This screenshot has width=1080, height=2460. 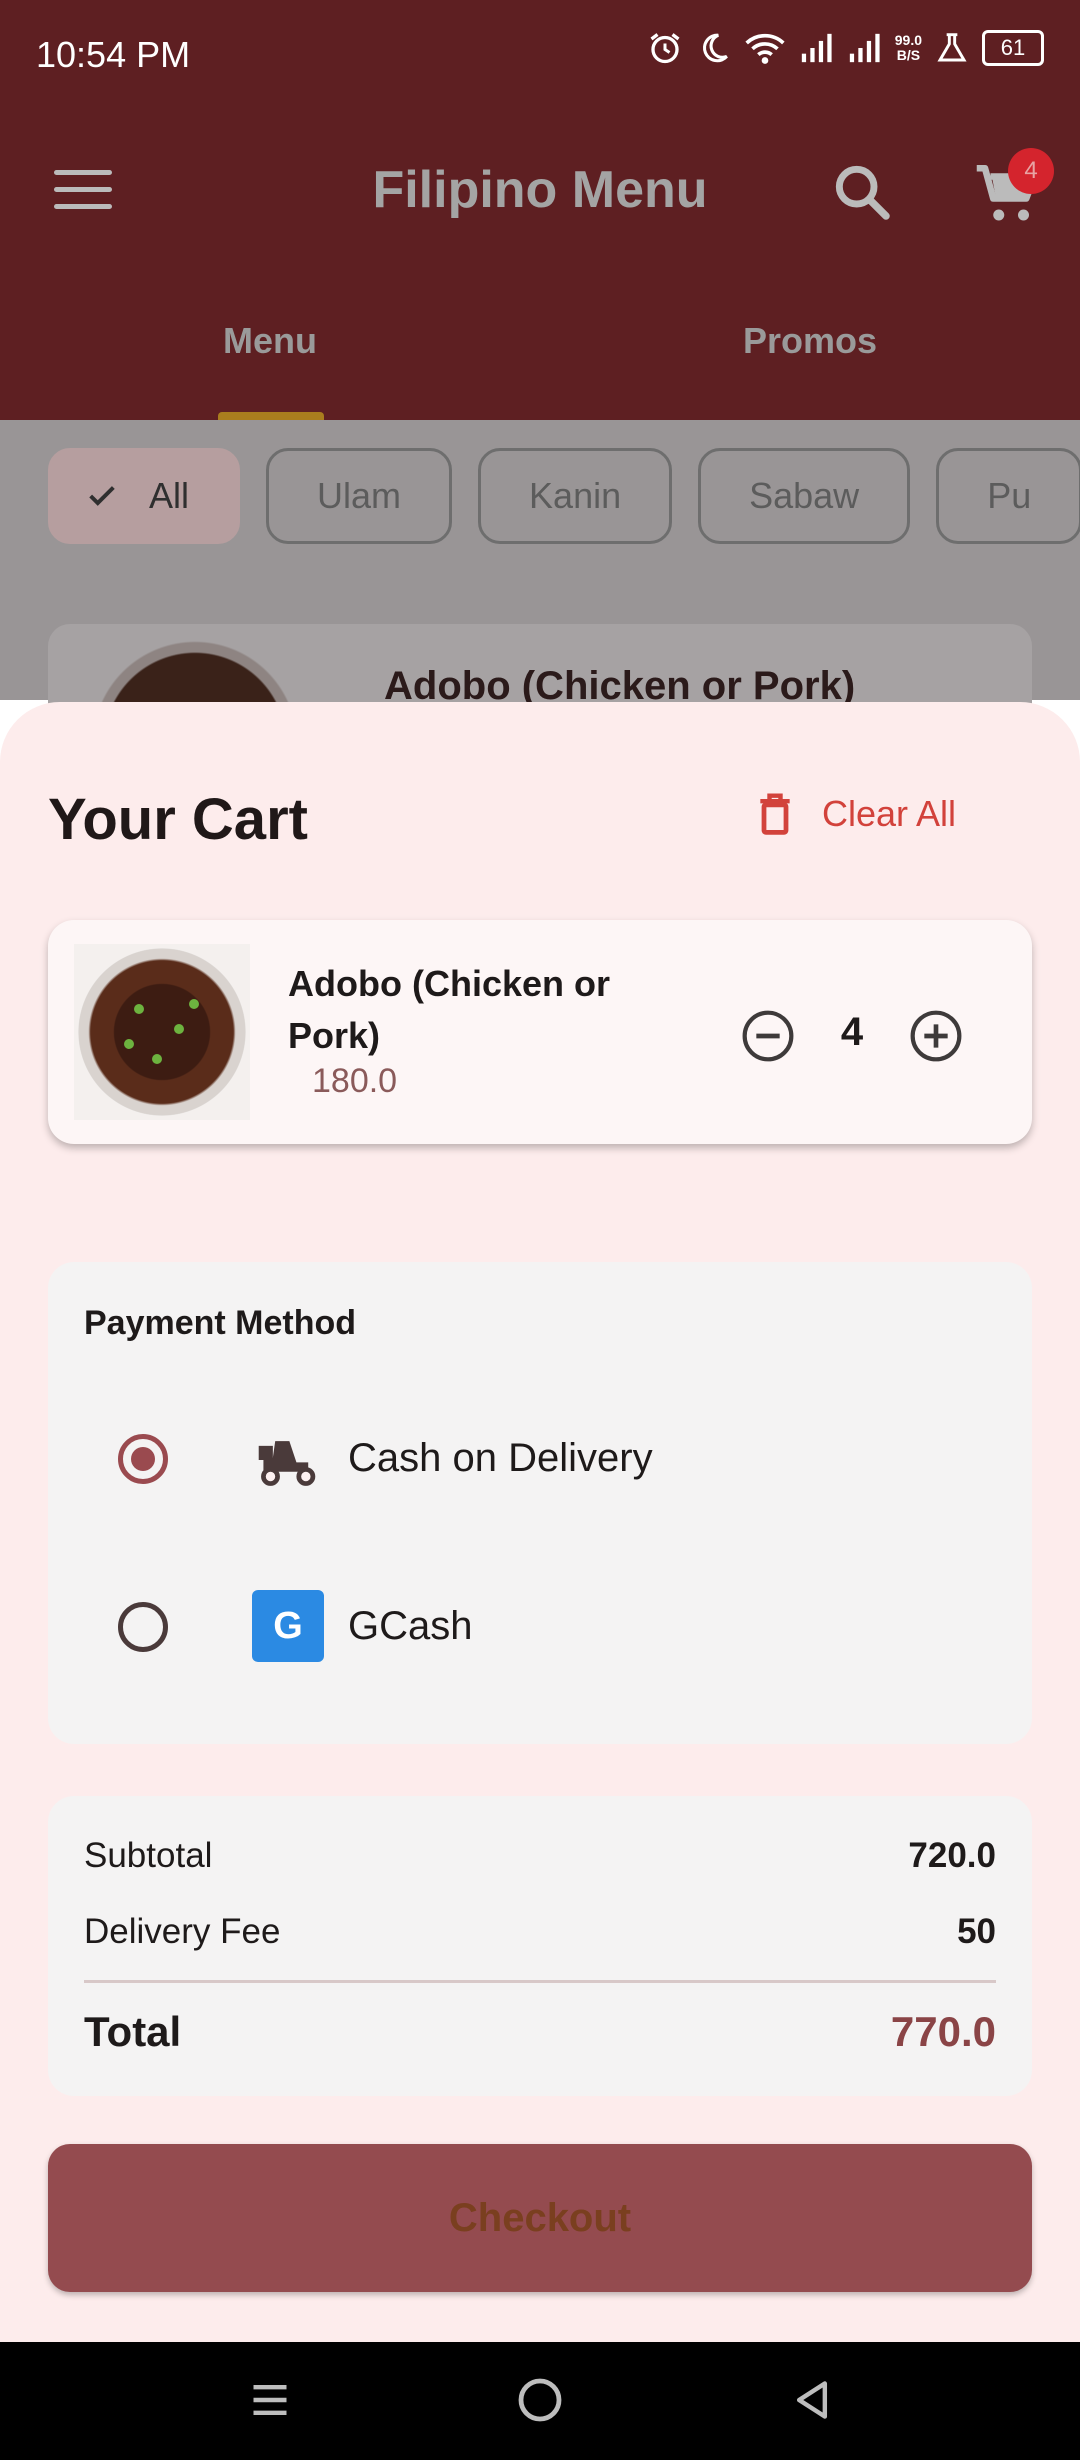 I want to click on increase-quantity-icon, so click(x=936, y=1036).